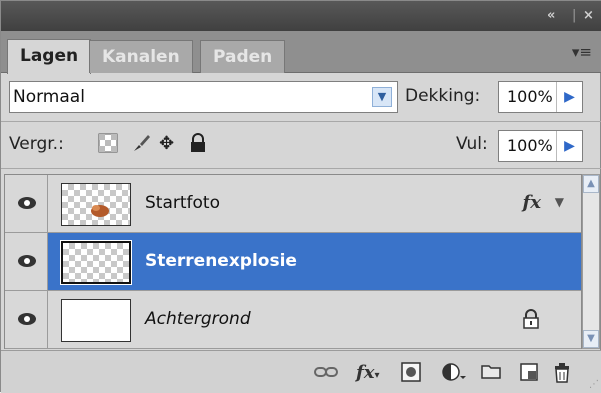 This screenshot has height=393, width=601. What do you see at coordinates (198, 144) in the screenshot?
I see `lock-all-icon` at bounding box center [198, 144].